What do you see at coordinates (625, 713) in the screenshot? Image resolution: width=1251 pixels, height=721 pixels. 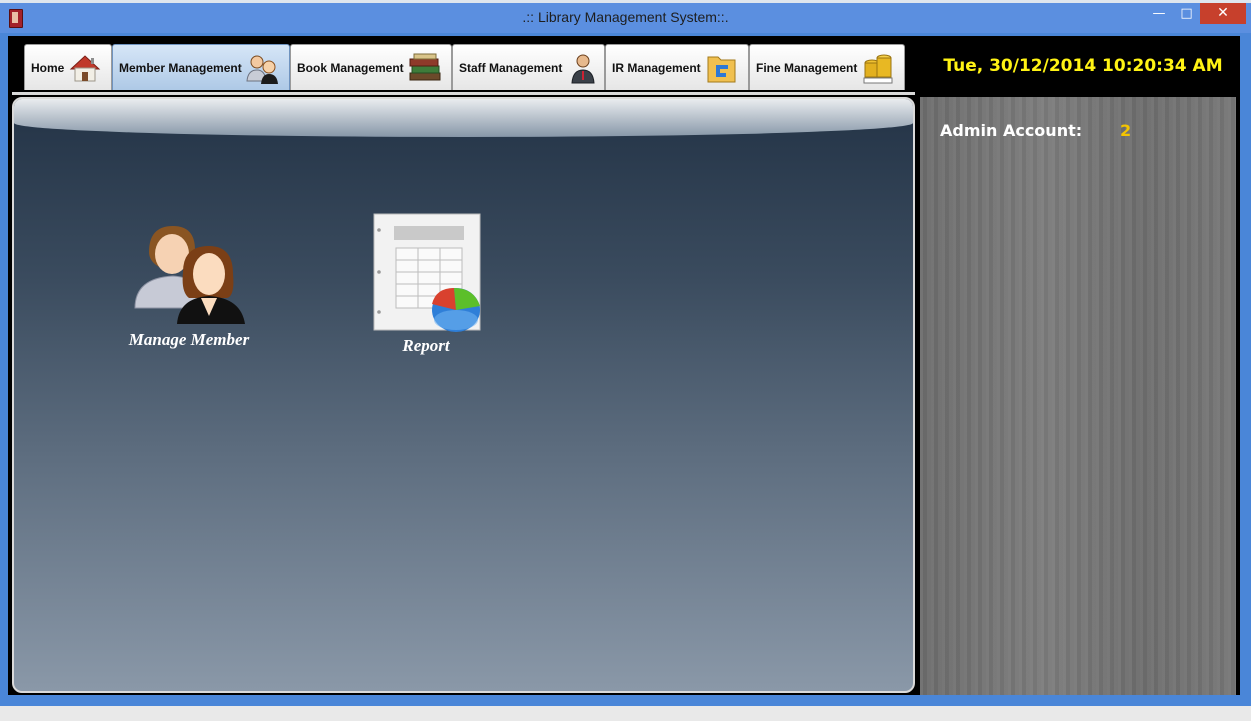 I see `background-ide-strip-bottom` at bounding box center [625, 713].